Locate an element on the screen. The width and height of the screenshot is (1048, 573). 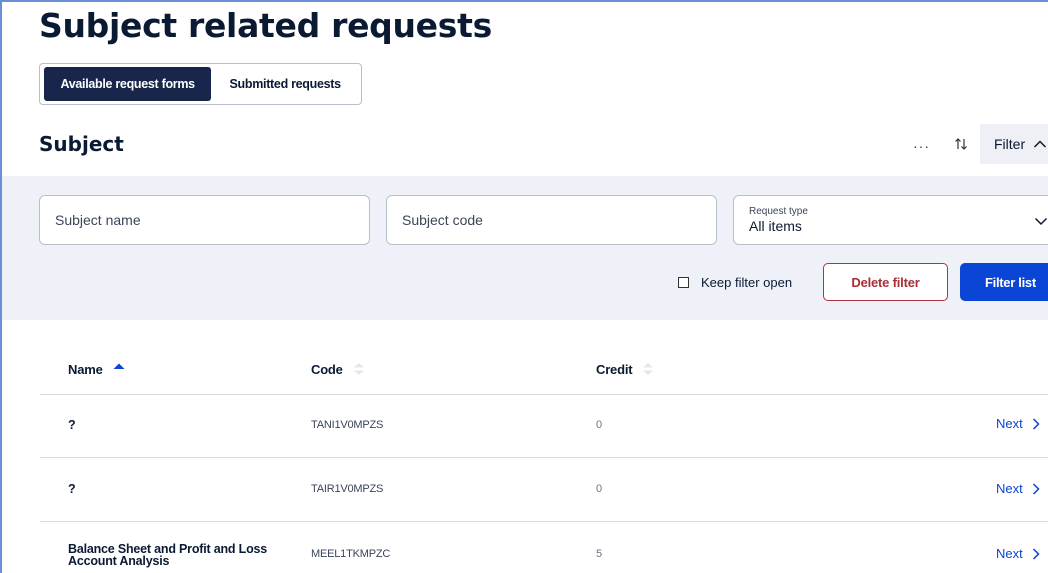
row-2-next-link: Next is located at coordinates (1018, 488).